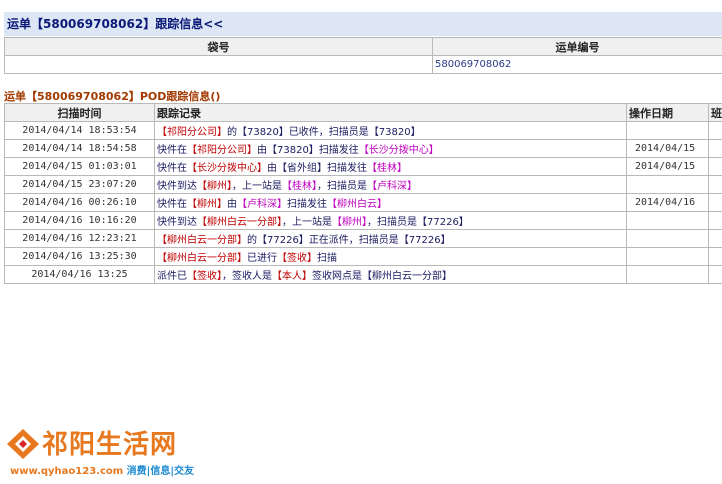 Image resolution: width=722 pixels, height=484 pixels. I want to click on record-segment: 已收件，扫描员是, so click(328, 132).